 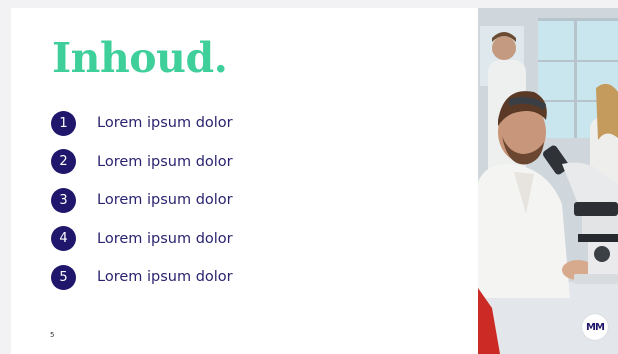 I want to click on mm-logo-icon: MM, so click(x=595, y=327).